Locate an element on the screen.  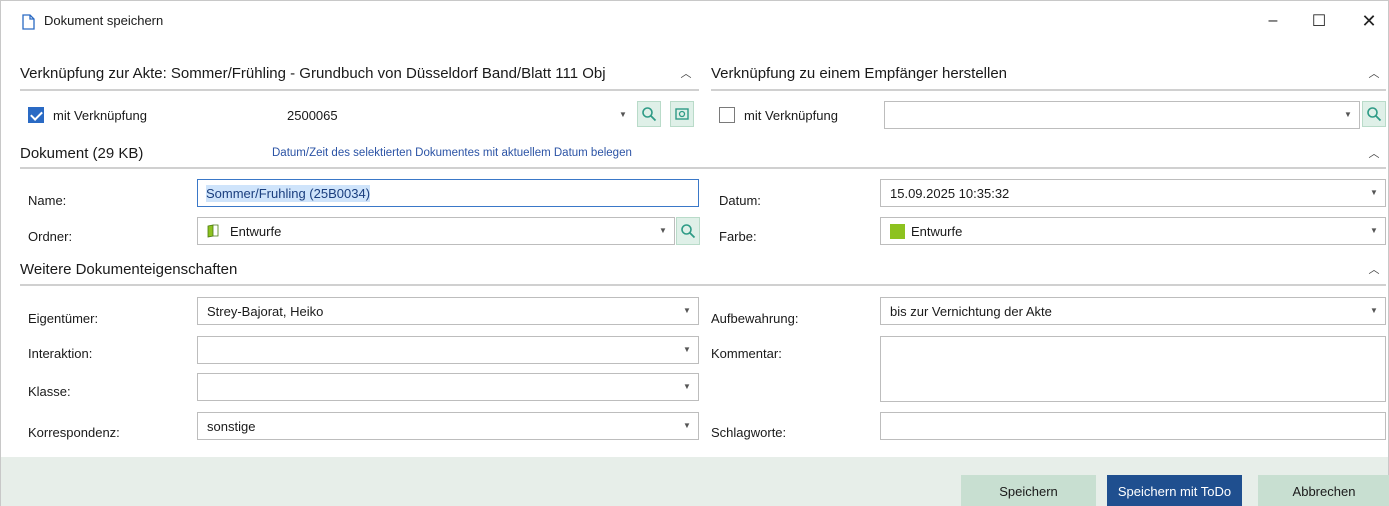
datum-label: Datum: is located at coordinates (740, 200).